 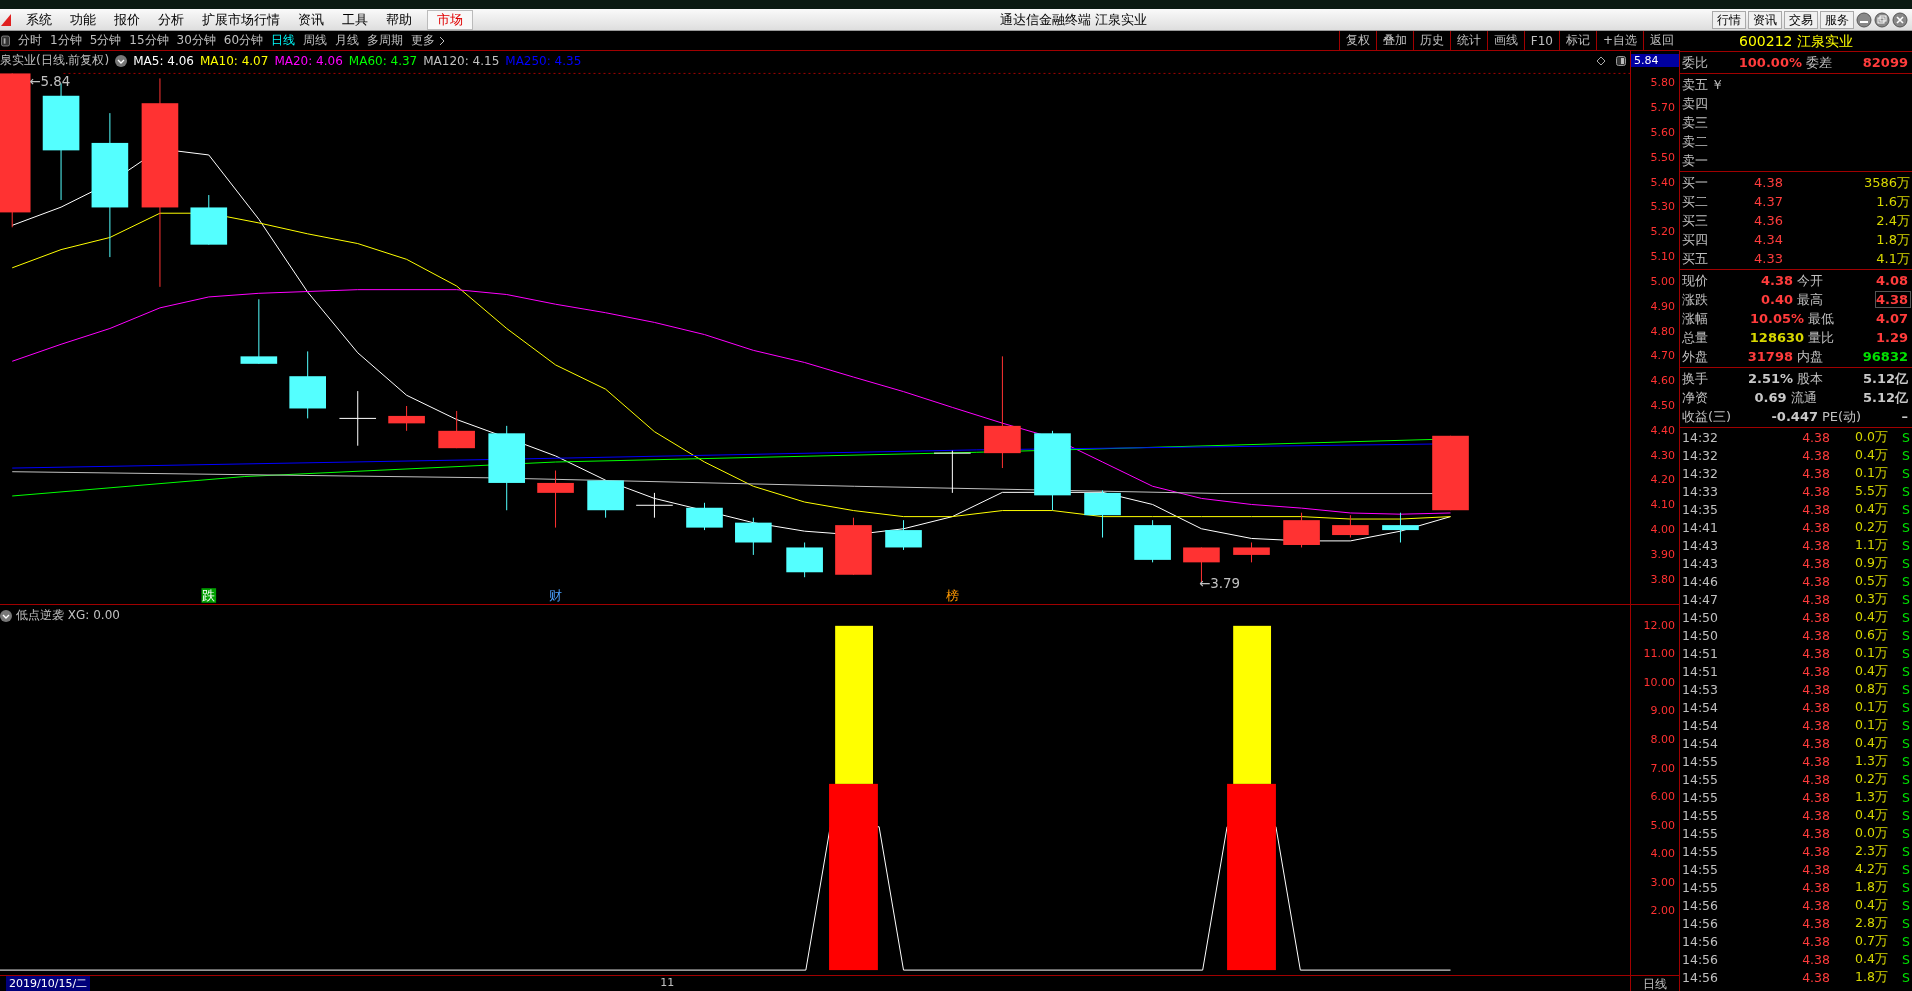 What do you see at coordinates (347, 40) in the screenshot?
I see `period-tab: 月线` at bounding box center [347, 40].